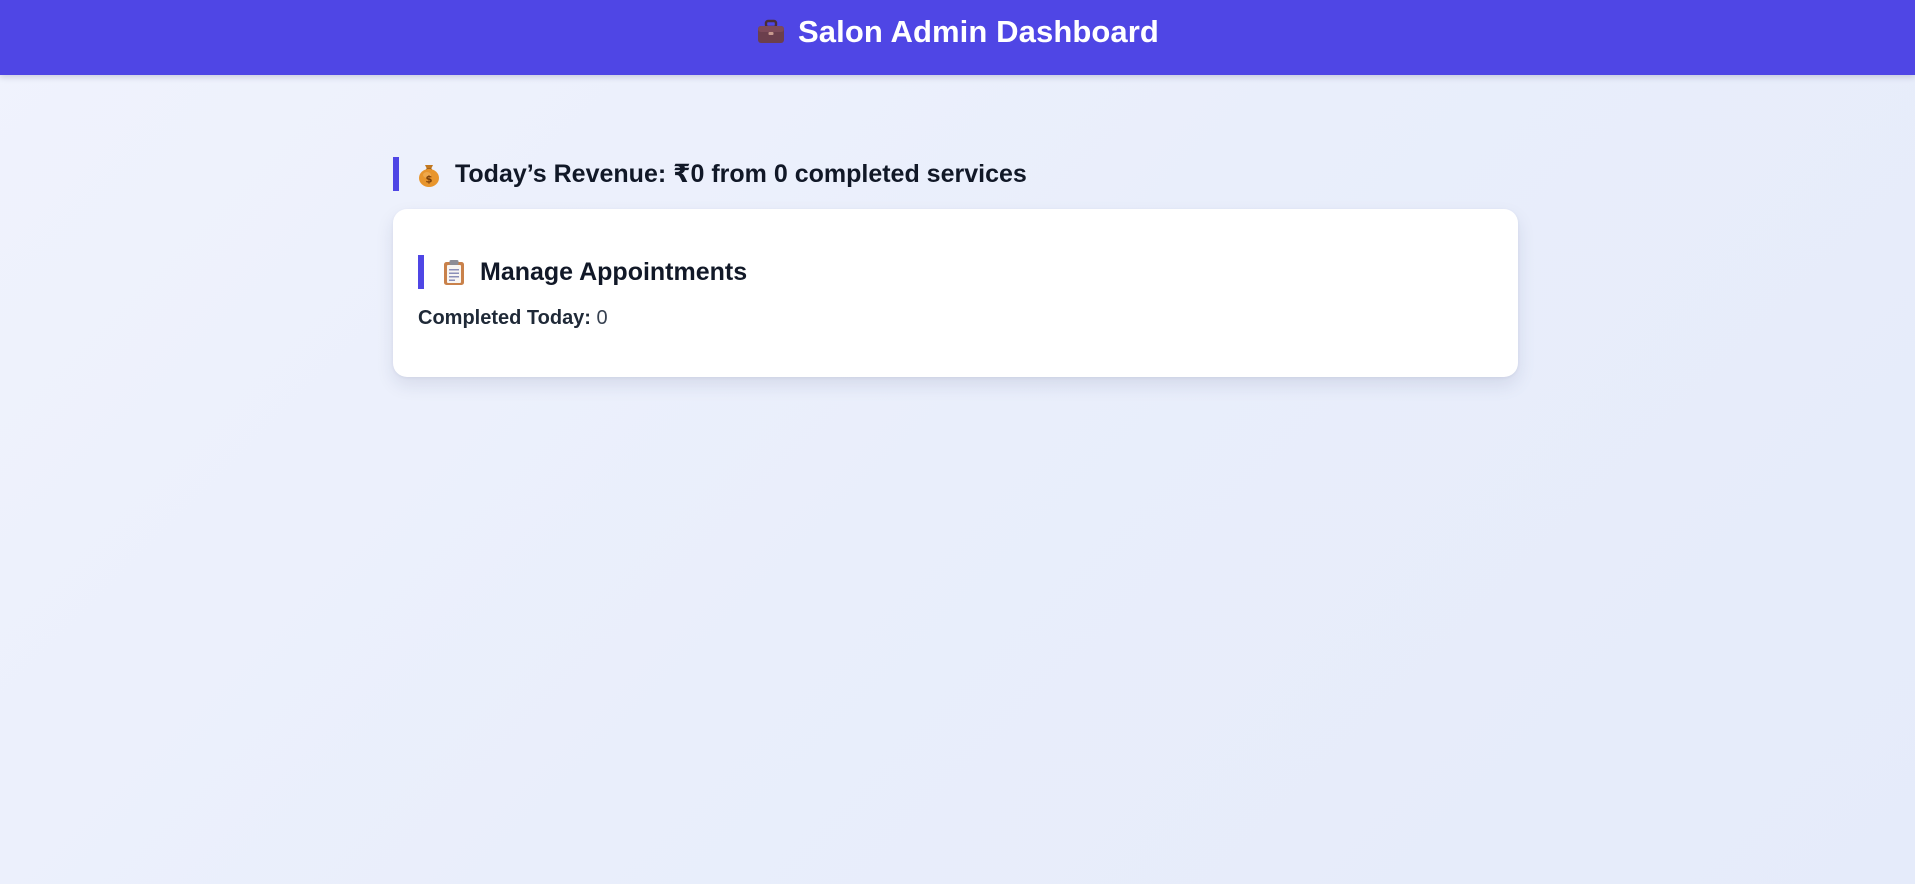 The width and height of the screenshot is (1915, 884). What do you see at coordinates (978, 31) in the screenshot?
I see `app-title: Salon Admin Dashboard` at bounding box center [978, 31].